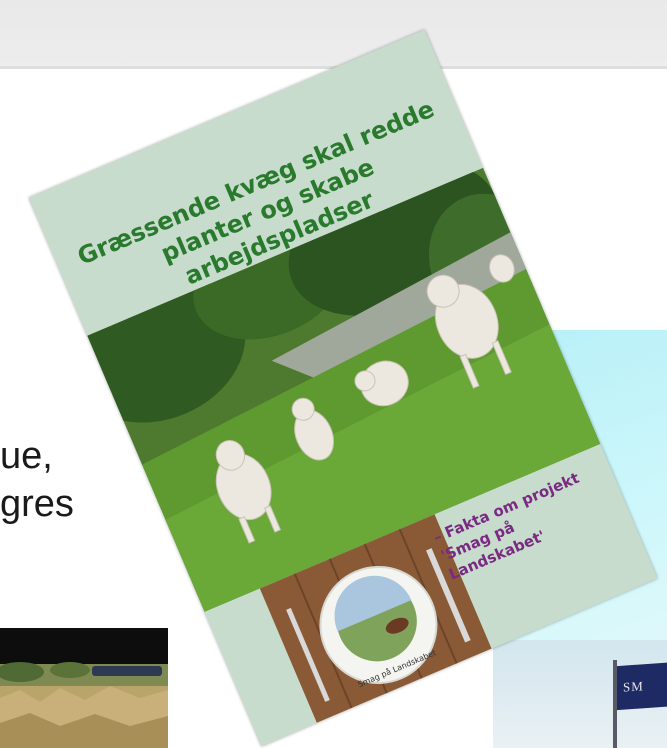 This screenshot has height=748, width=667. I want to click on slide-header-band, so click(333, 34).